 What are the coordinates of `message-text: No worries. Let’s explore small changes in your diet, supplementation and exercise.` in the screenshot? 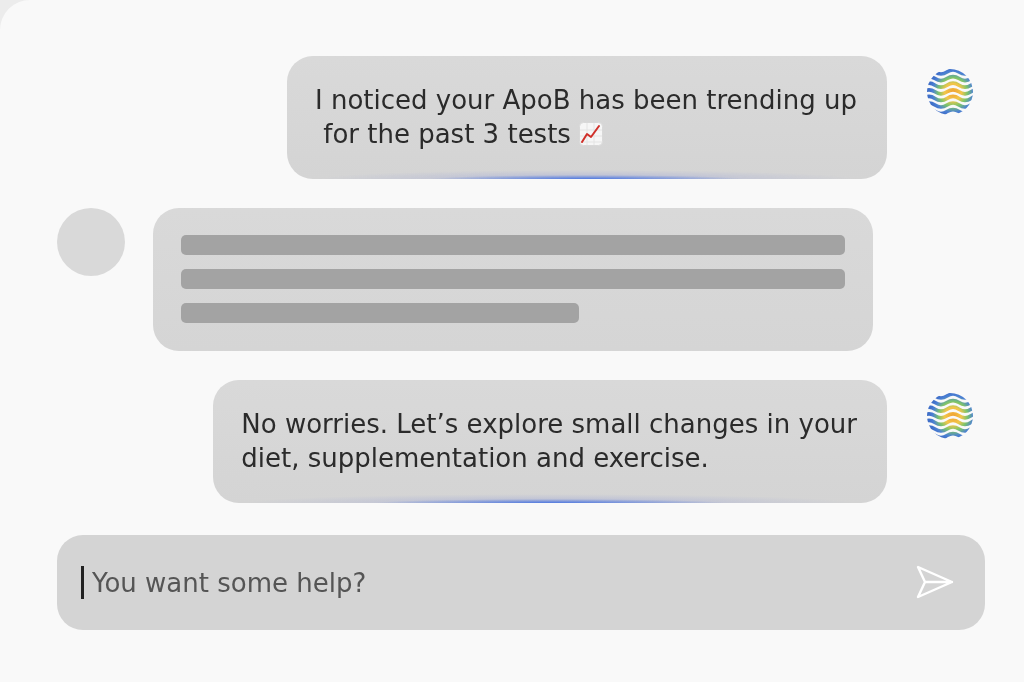 It's located at (549, 441).